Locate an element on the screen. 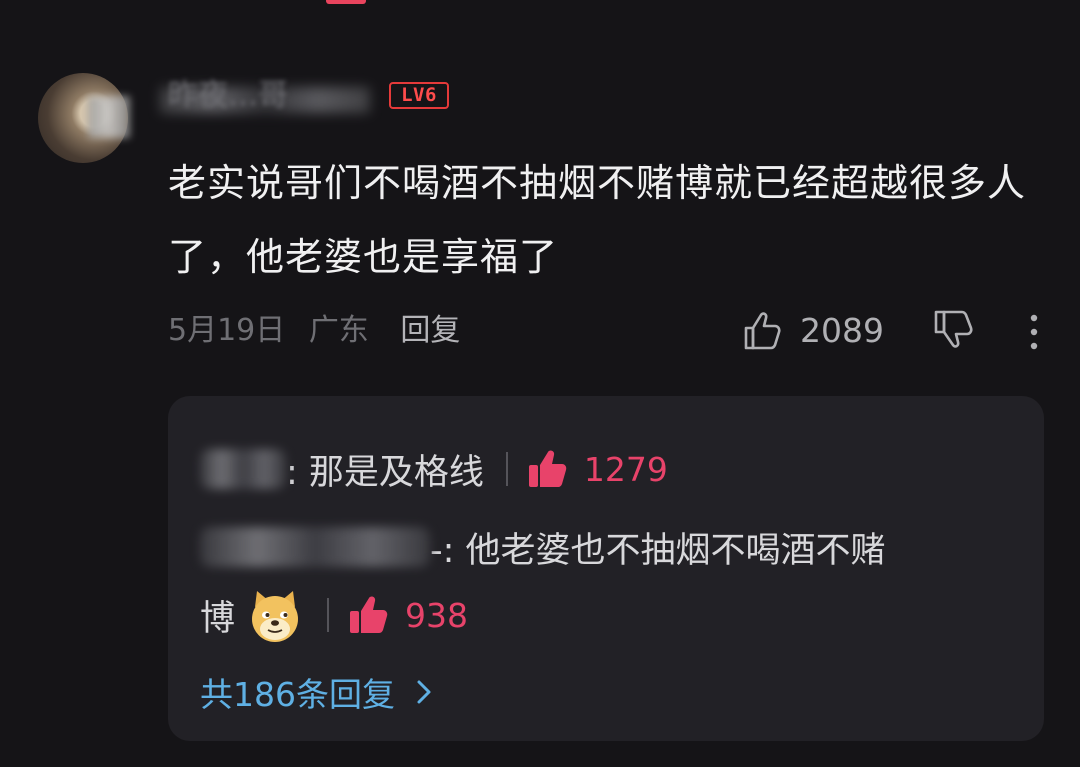 The height and width of the screenshot is (767, 1080). reply-like: 938 is located at coordinates (407, 615).